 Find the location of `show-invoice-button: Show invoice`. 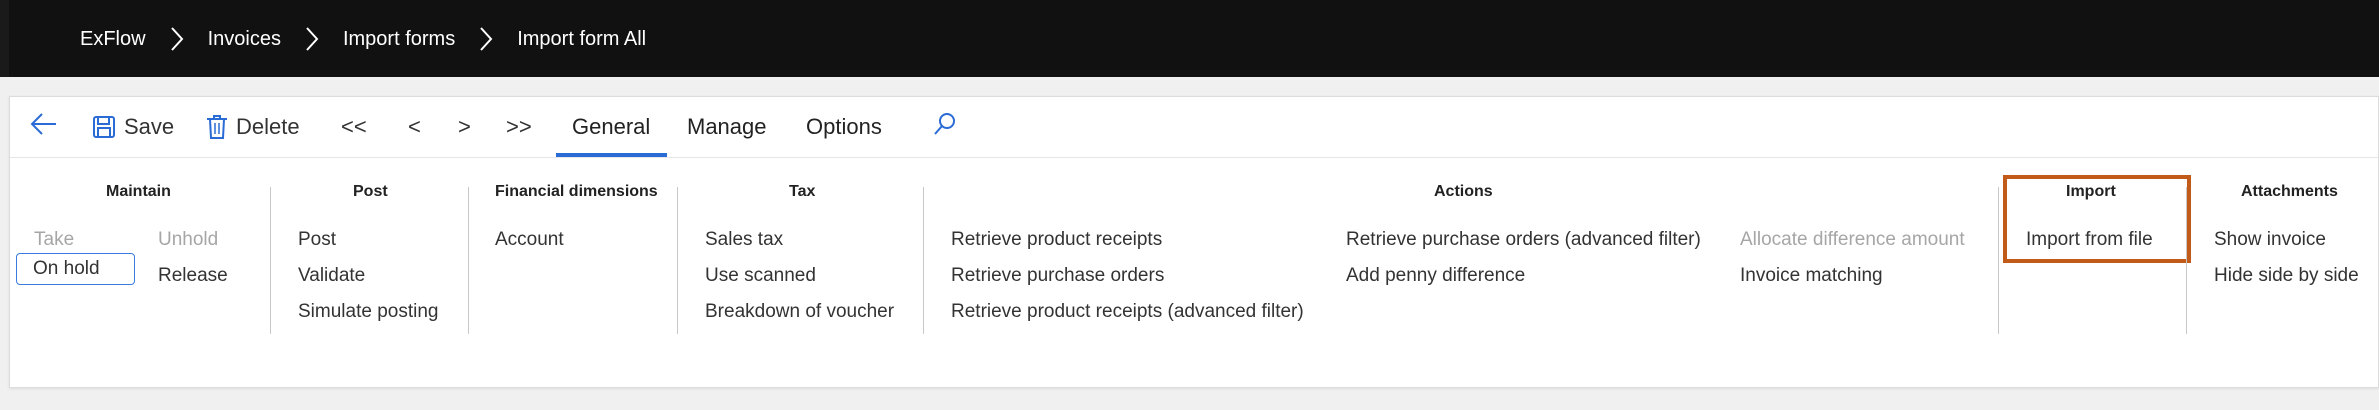

show-invoice-button: Show invoice is located at coordinates (2270, 240).